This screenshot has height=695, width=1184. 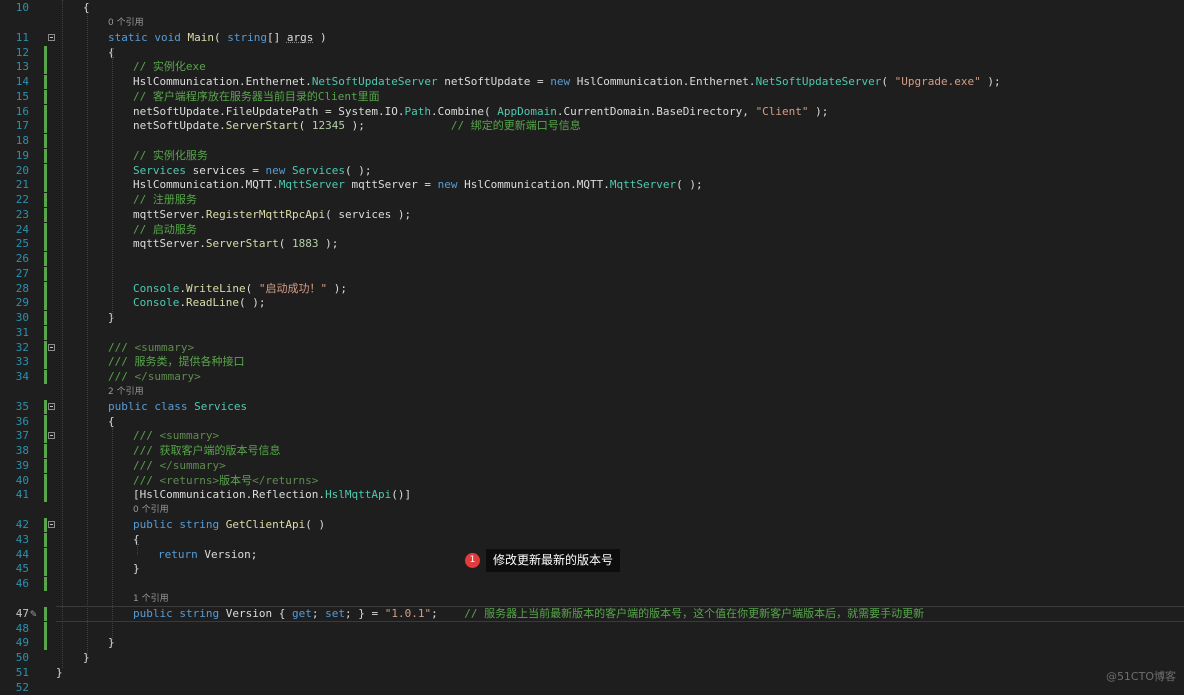 What do you see at coordinates (201, 37) in the screenshot?
I see `code-token: Main` at bounding box center [201, 37].